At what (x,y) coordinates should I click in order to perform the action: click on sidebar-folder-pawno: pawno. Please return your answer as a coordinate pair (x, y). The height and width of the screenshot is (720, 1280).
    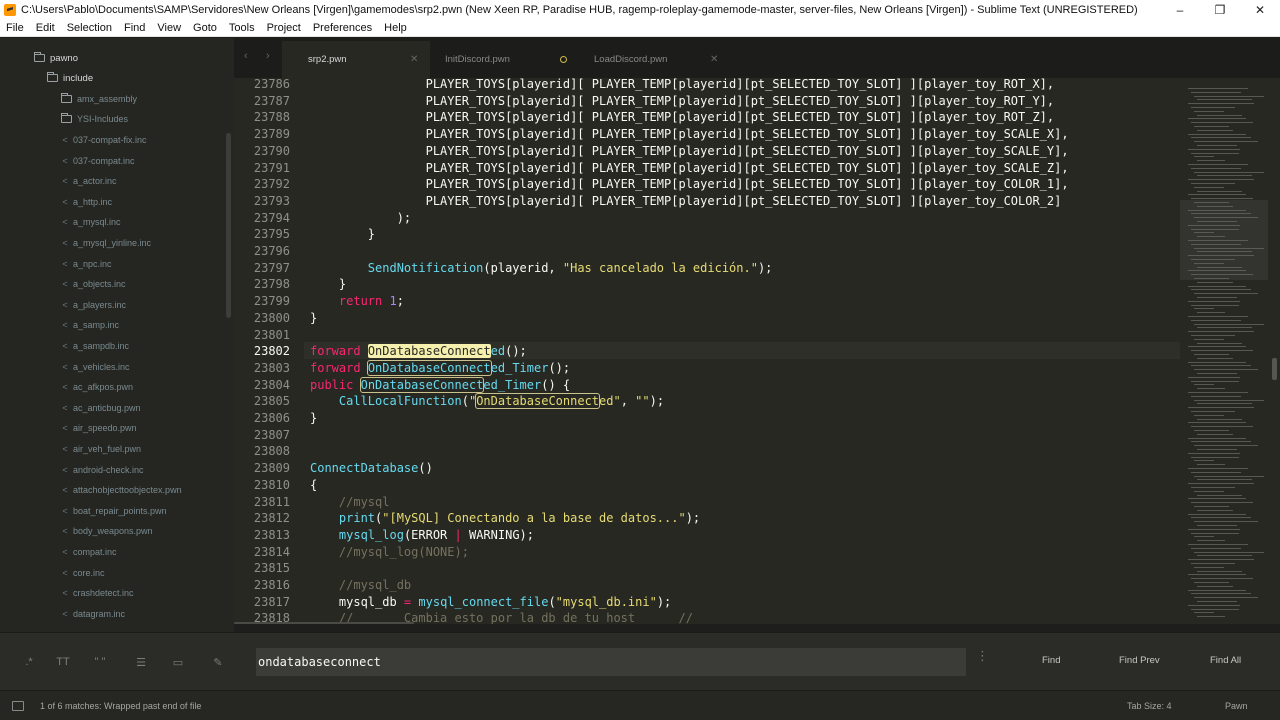
    Looking at the image, I should click on (56, 58).